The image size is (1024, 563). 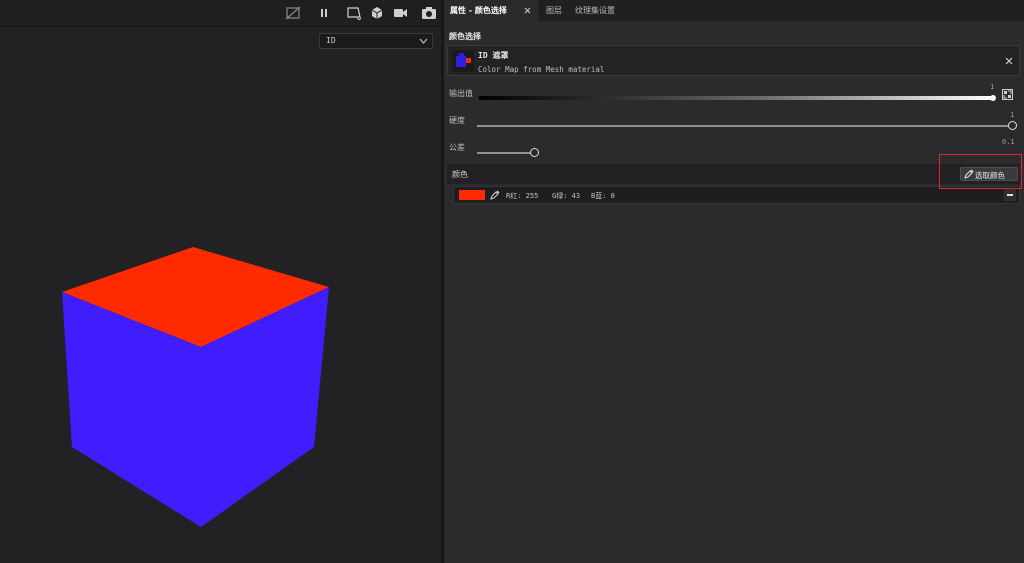 I want to click on close-icon, so click(x=1009, y=61).